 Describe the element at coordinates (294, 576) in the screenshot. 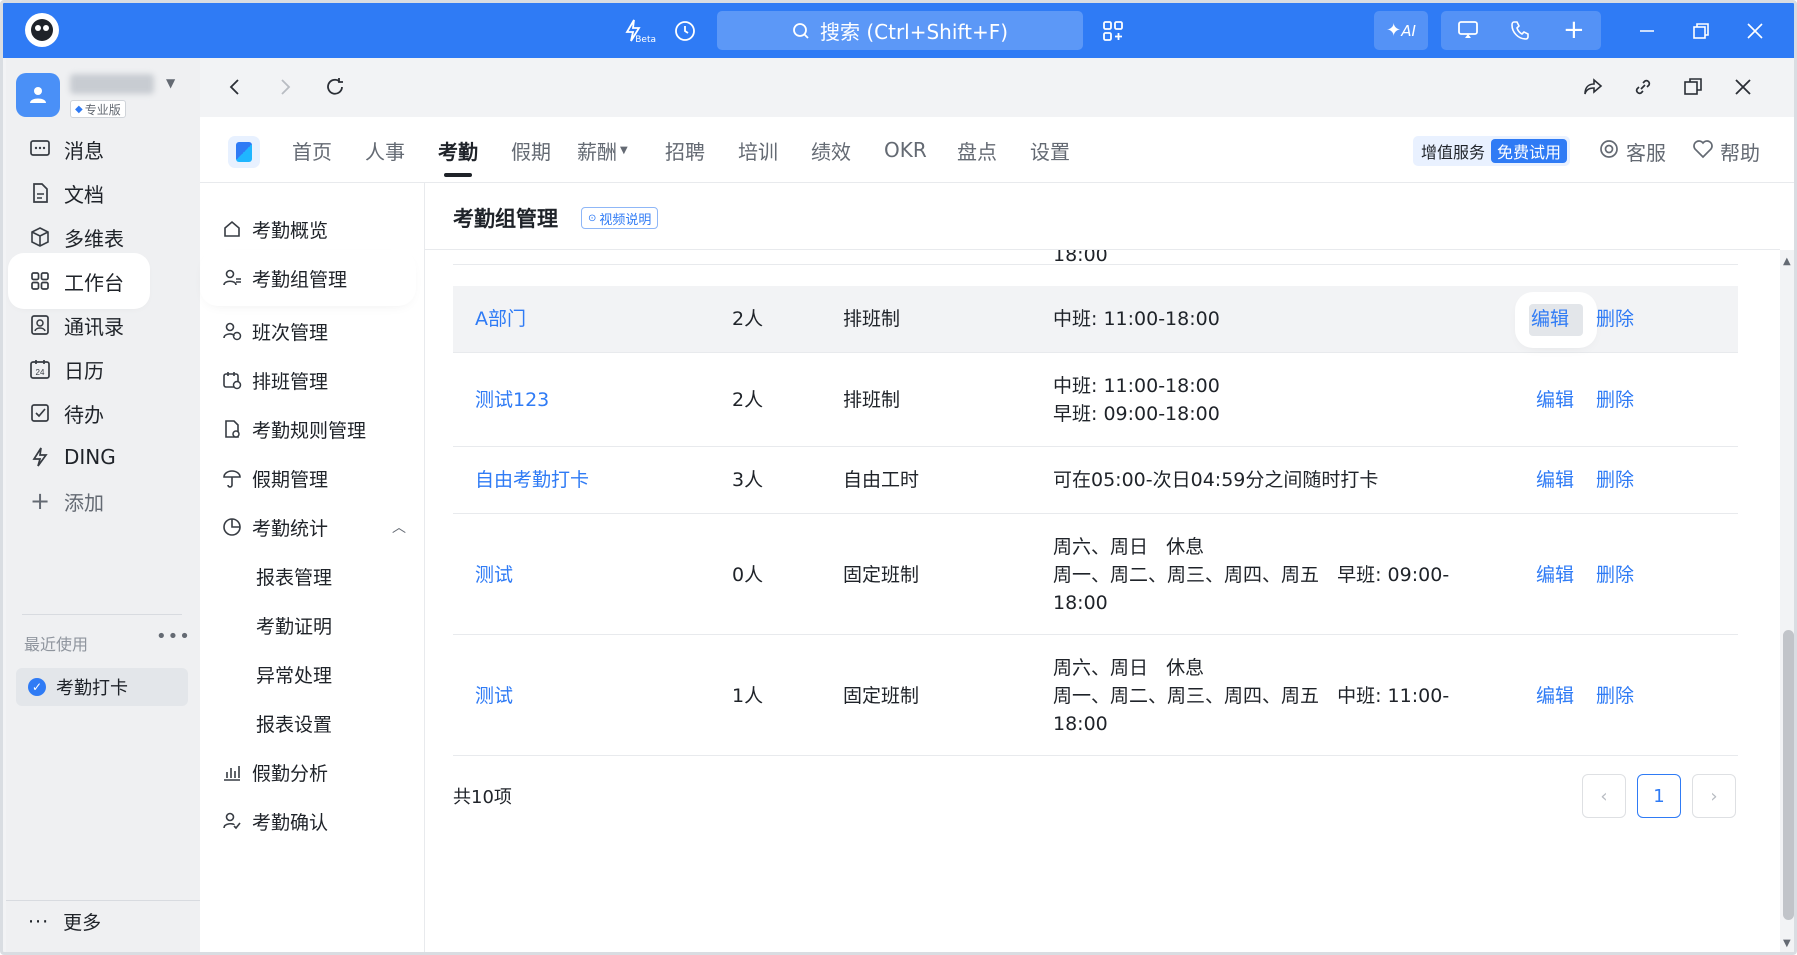

I see `subnav-report-management: 报表管理` at that location.